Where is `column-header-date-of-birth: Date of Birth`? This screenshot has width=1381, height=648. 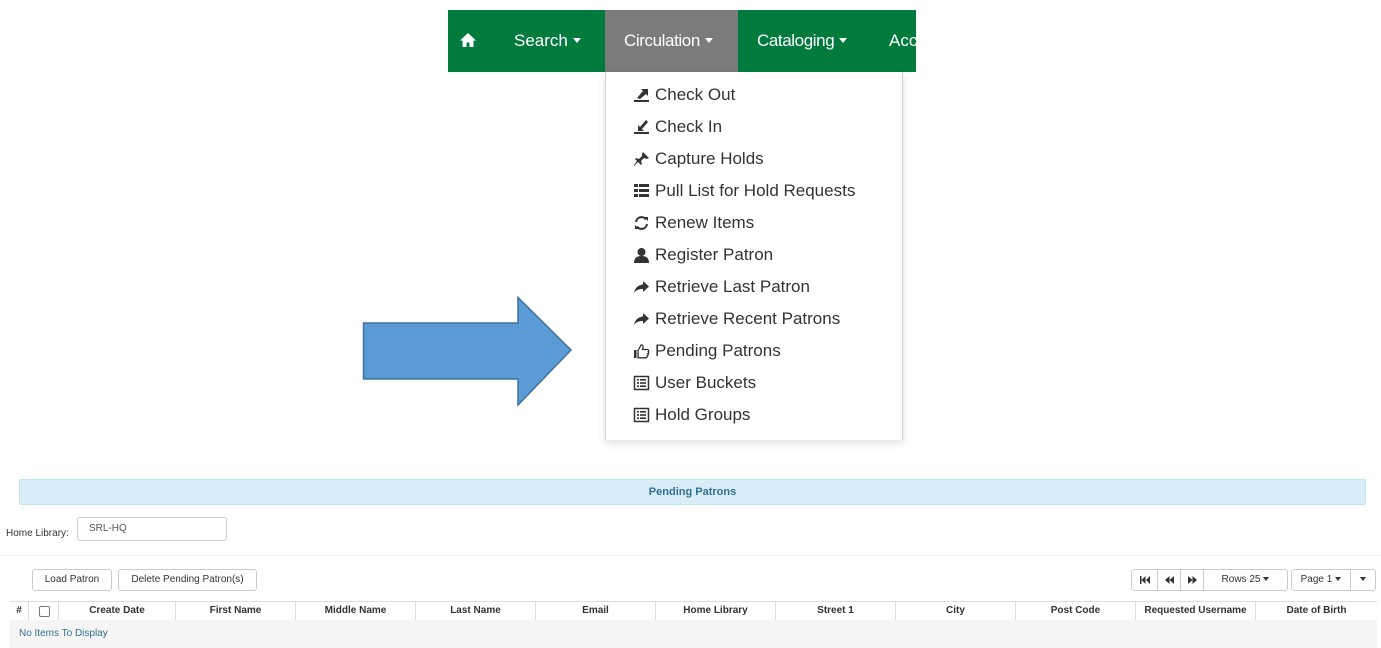
column-header-date-of-birth: Date of Birth is located at coordinates (1316, 611).